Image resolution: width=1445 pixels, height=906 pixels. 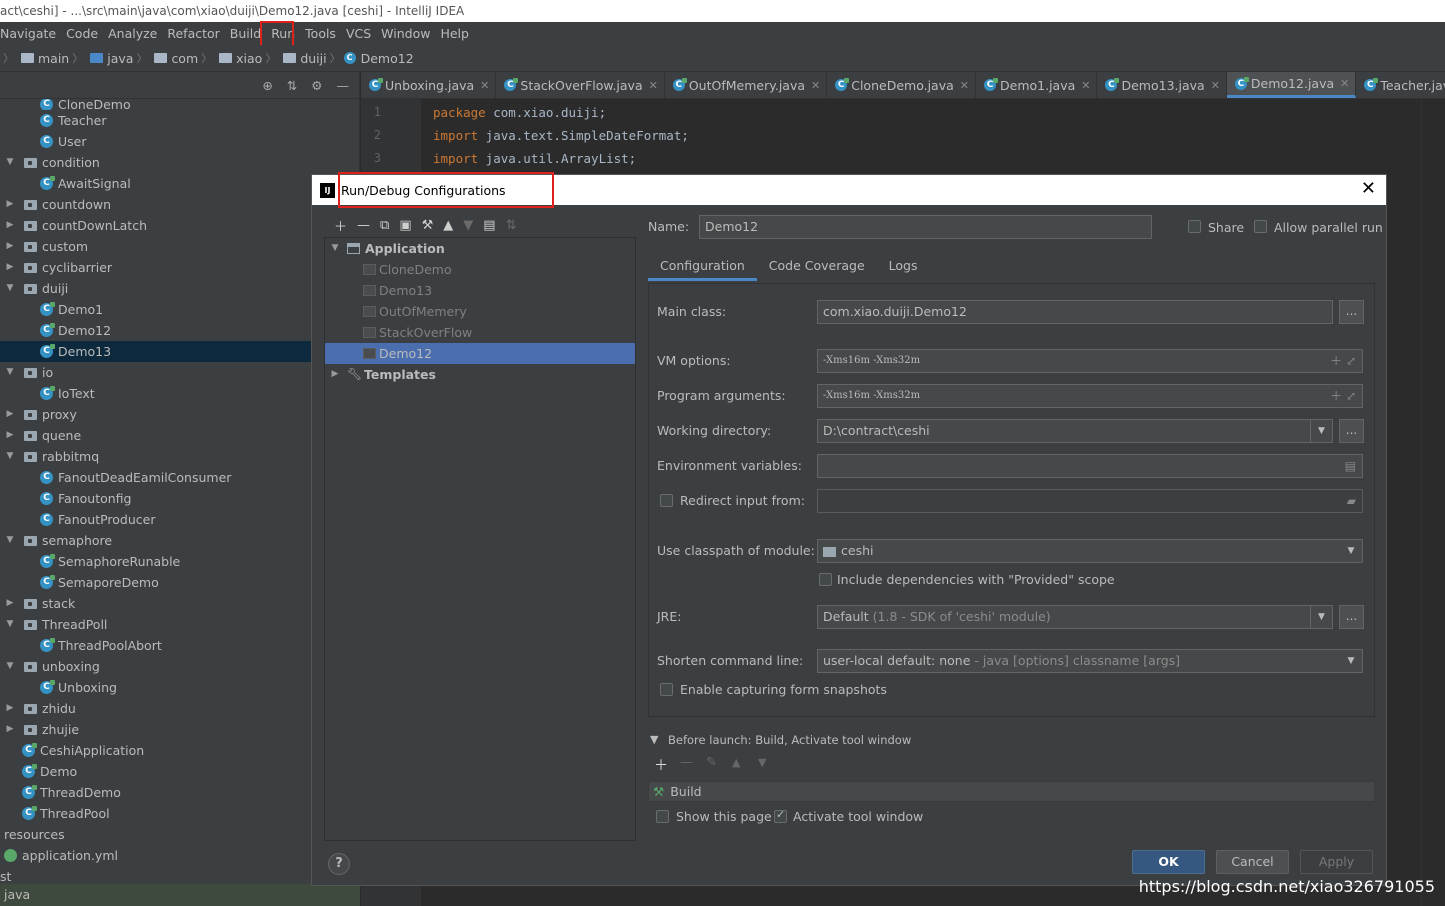 I want to click on tree-item: ▶ quene, so click(x=179, y=435).